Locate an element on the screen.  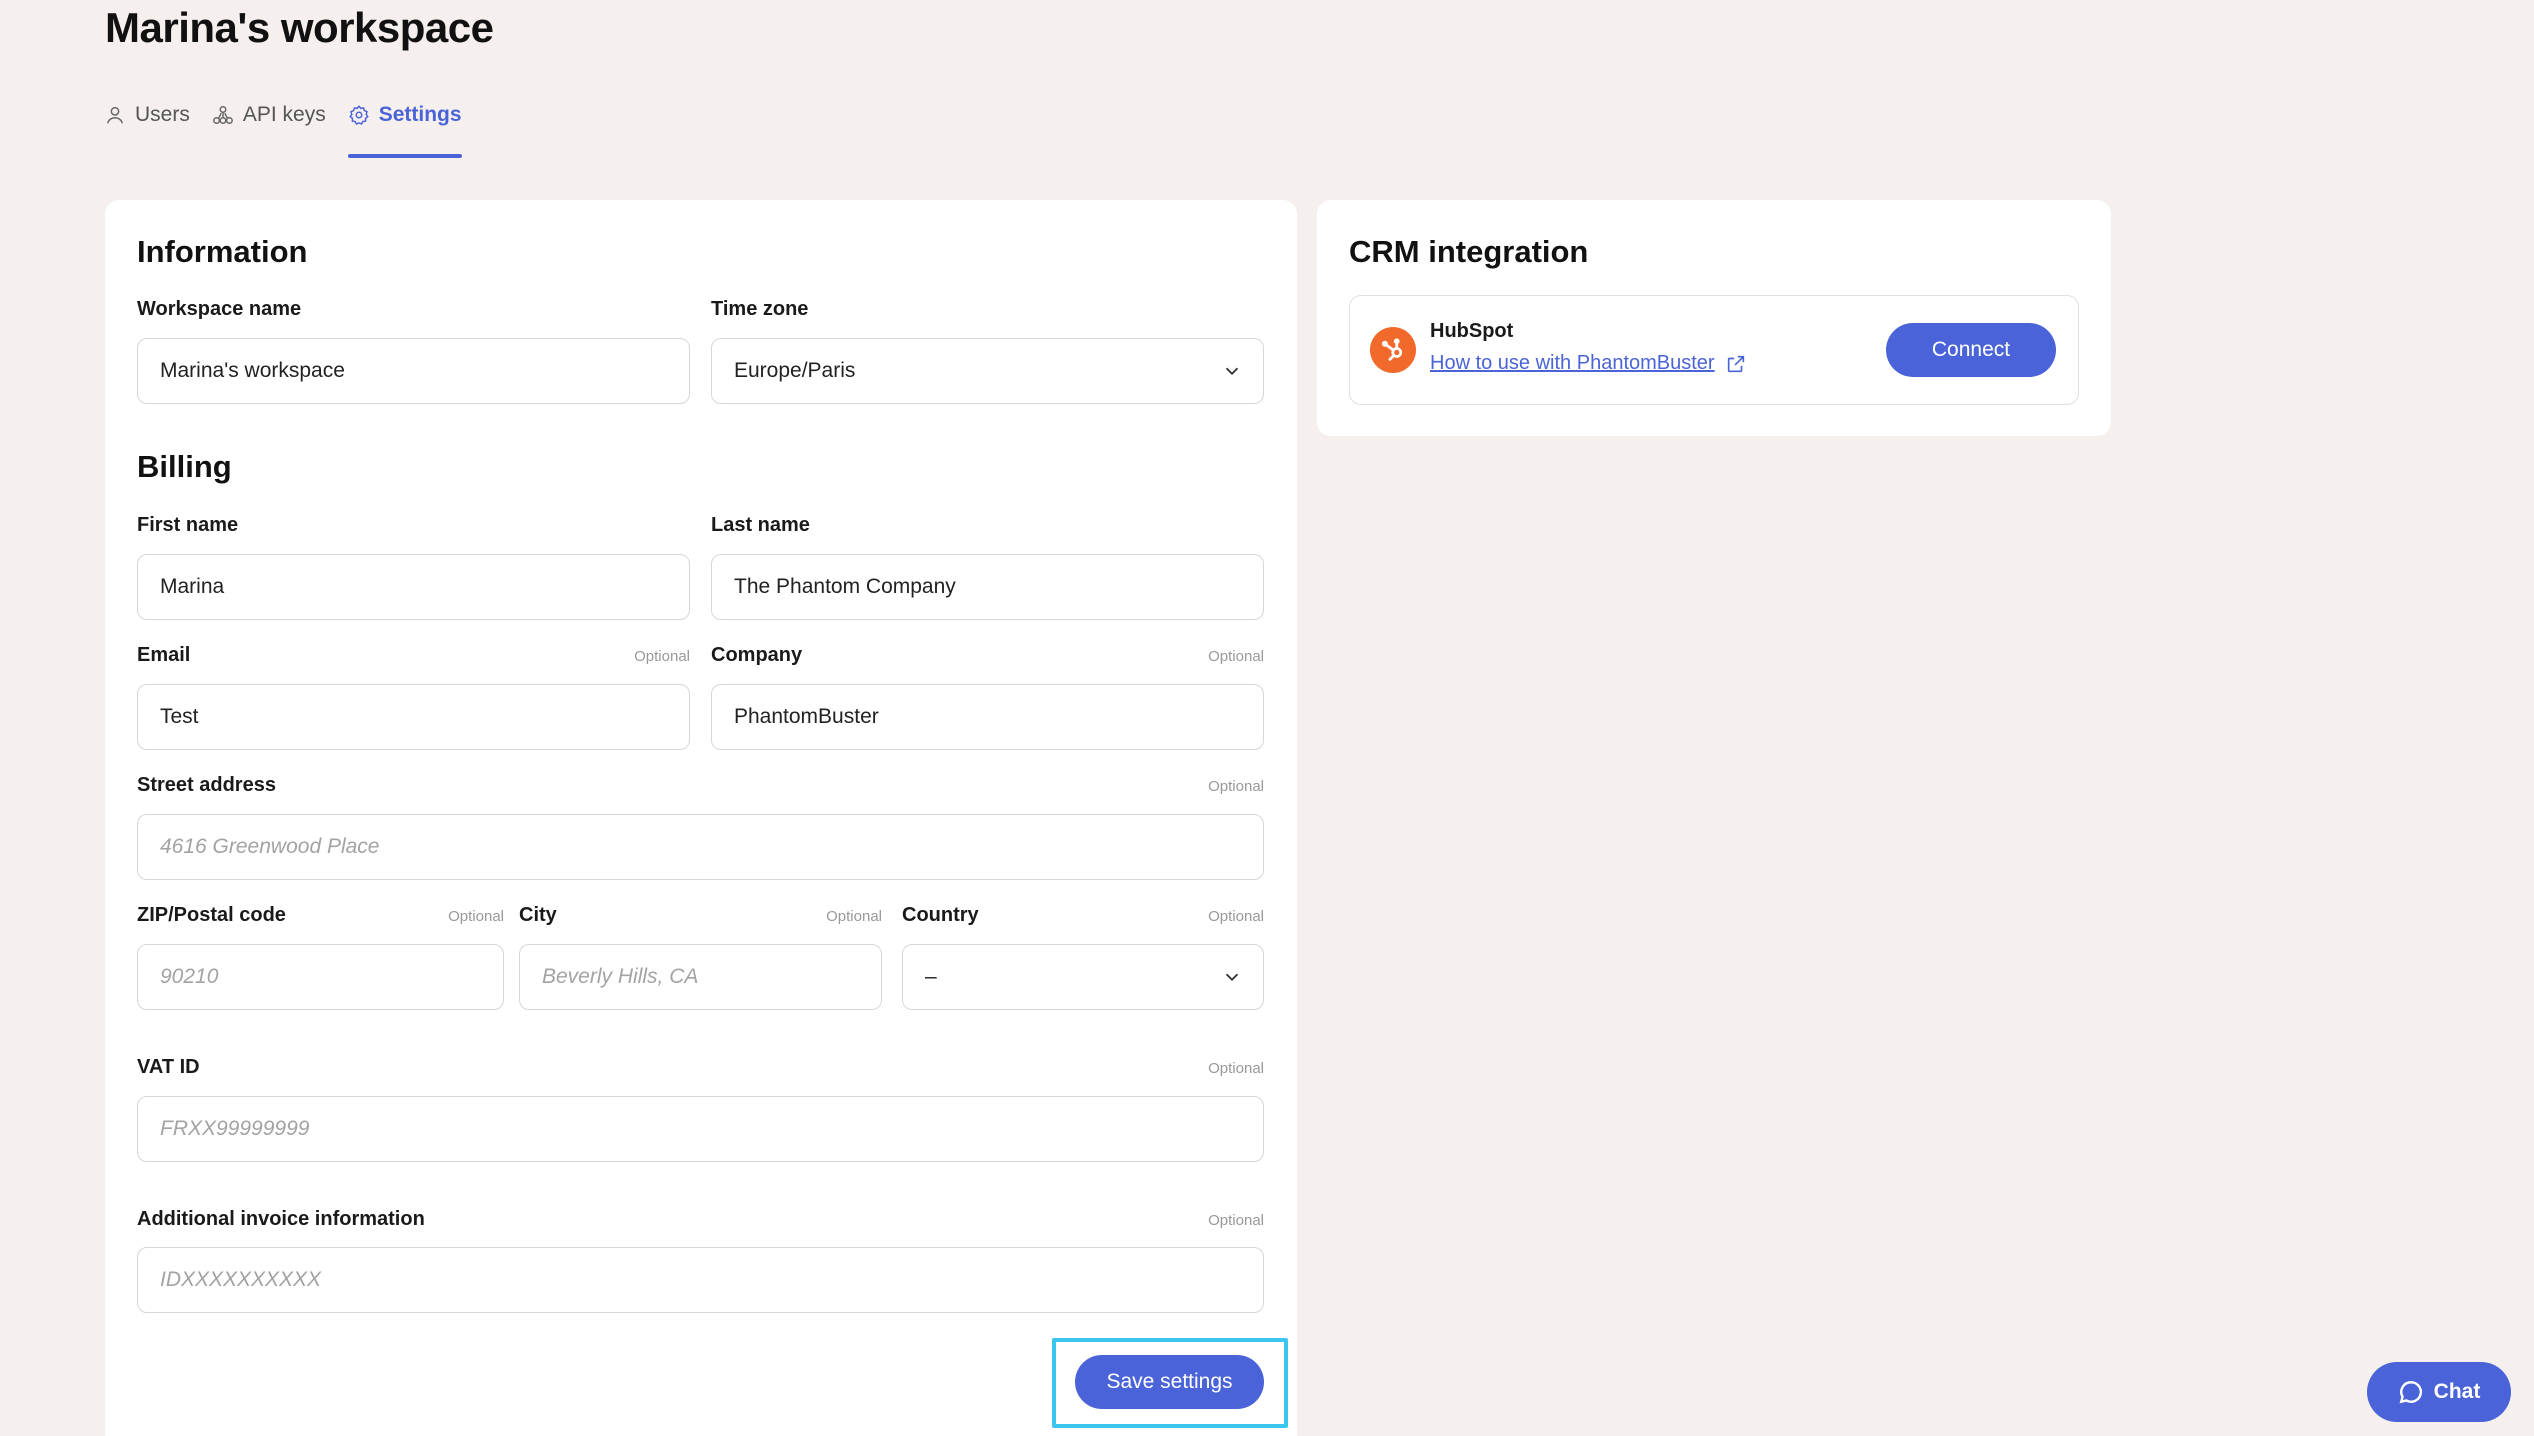
time-zone-select: Europe/Paris is located at coordinates (987, 371).